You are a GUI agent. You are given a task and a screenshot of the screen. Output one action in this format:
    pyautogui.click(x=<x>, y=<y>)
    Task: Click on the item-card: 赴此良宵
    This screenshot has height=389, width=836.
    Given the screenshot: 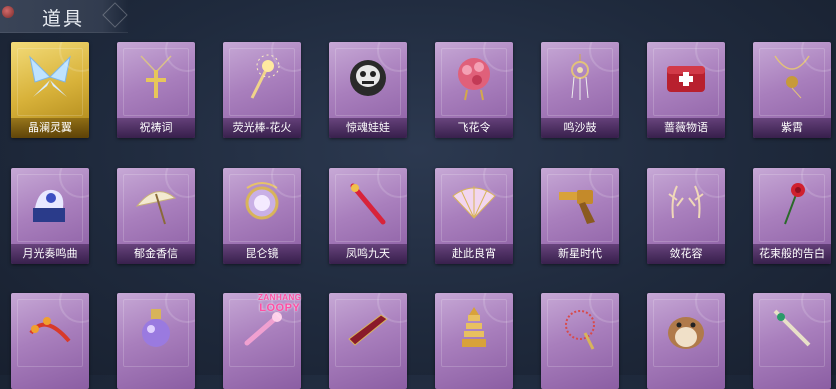 What is the action you would take?
    pyautogui.click(x=474, y=216)
    